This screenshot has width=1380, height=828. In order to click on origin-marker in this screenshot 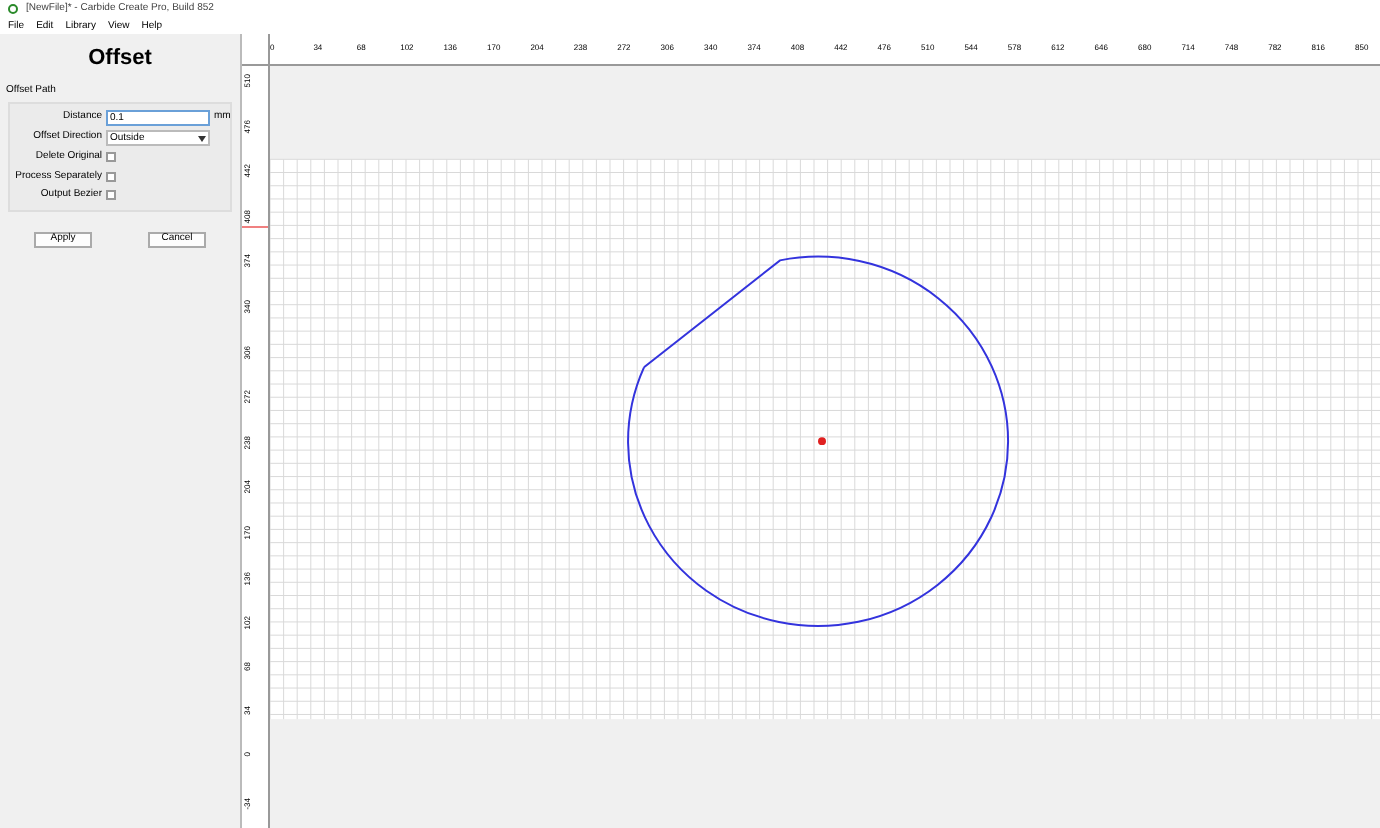, I will do `click(822, 441)`.